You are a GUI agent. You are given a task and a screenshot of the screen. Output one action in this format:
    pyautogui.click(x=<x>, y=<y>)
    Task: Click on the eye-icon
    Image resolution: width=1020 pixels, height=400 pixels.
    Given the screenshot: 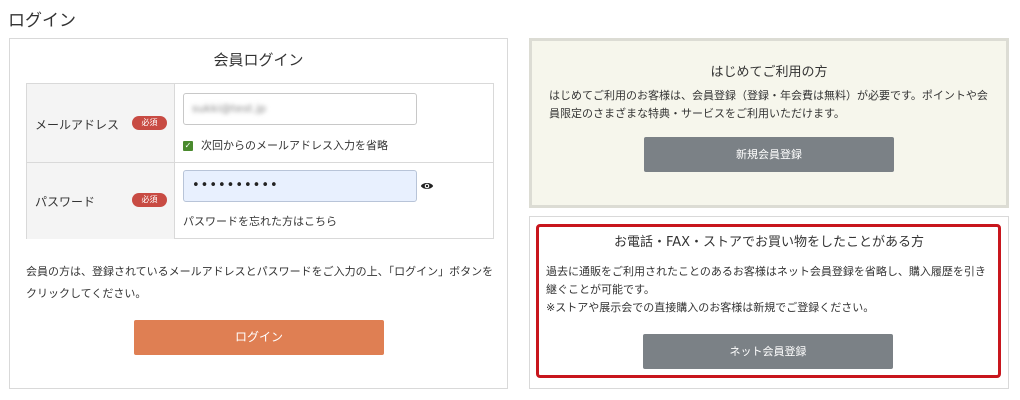 What is the action you would take?
    pyautogui.click(x=427, y=186)
    